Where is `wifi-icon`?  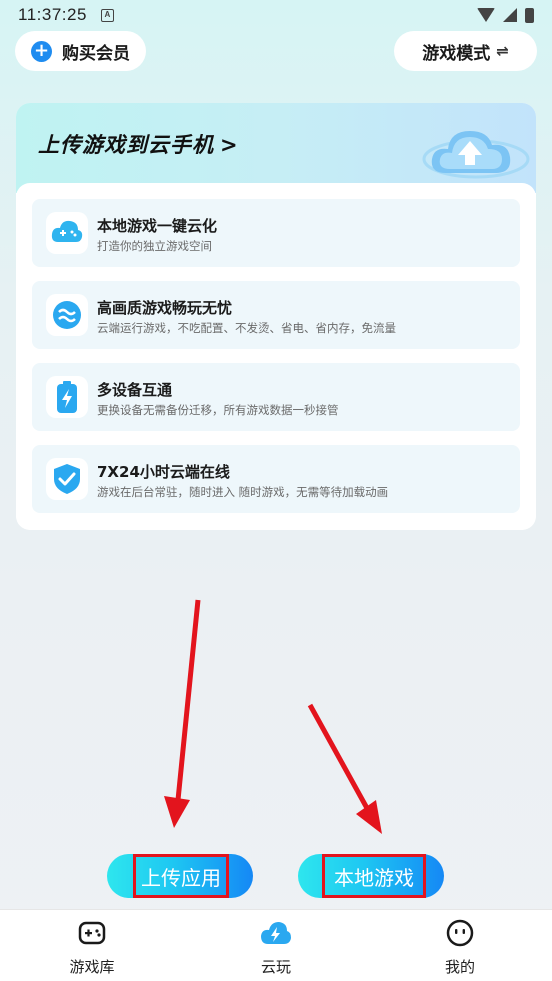 wifi-icon is located at coordinates (486, 15).